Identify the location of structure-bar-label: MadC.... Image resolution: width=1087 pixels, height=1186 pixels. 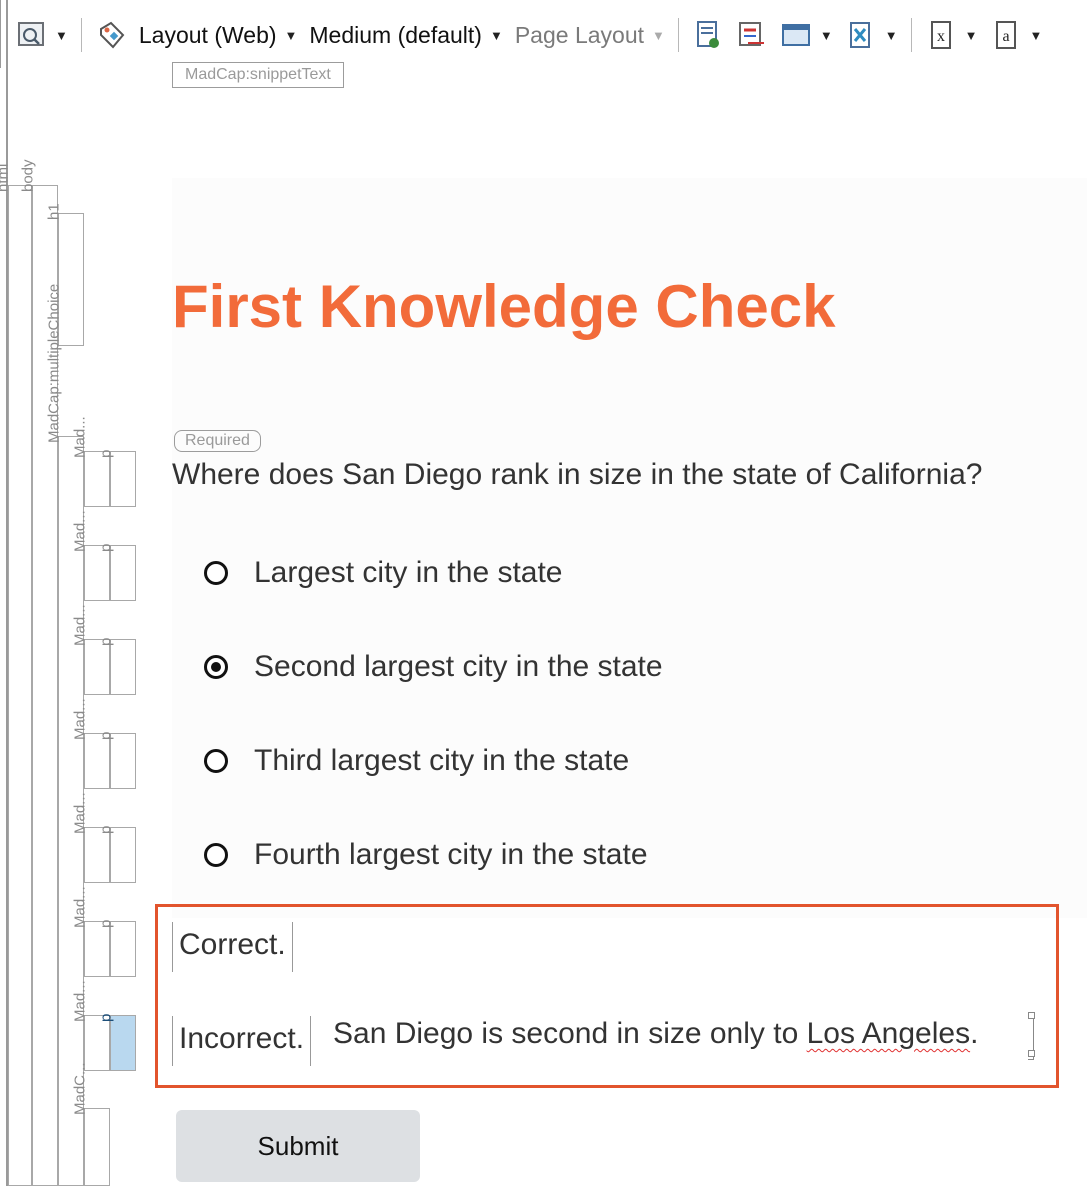
(80, 1088).